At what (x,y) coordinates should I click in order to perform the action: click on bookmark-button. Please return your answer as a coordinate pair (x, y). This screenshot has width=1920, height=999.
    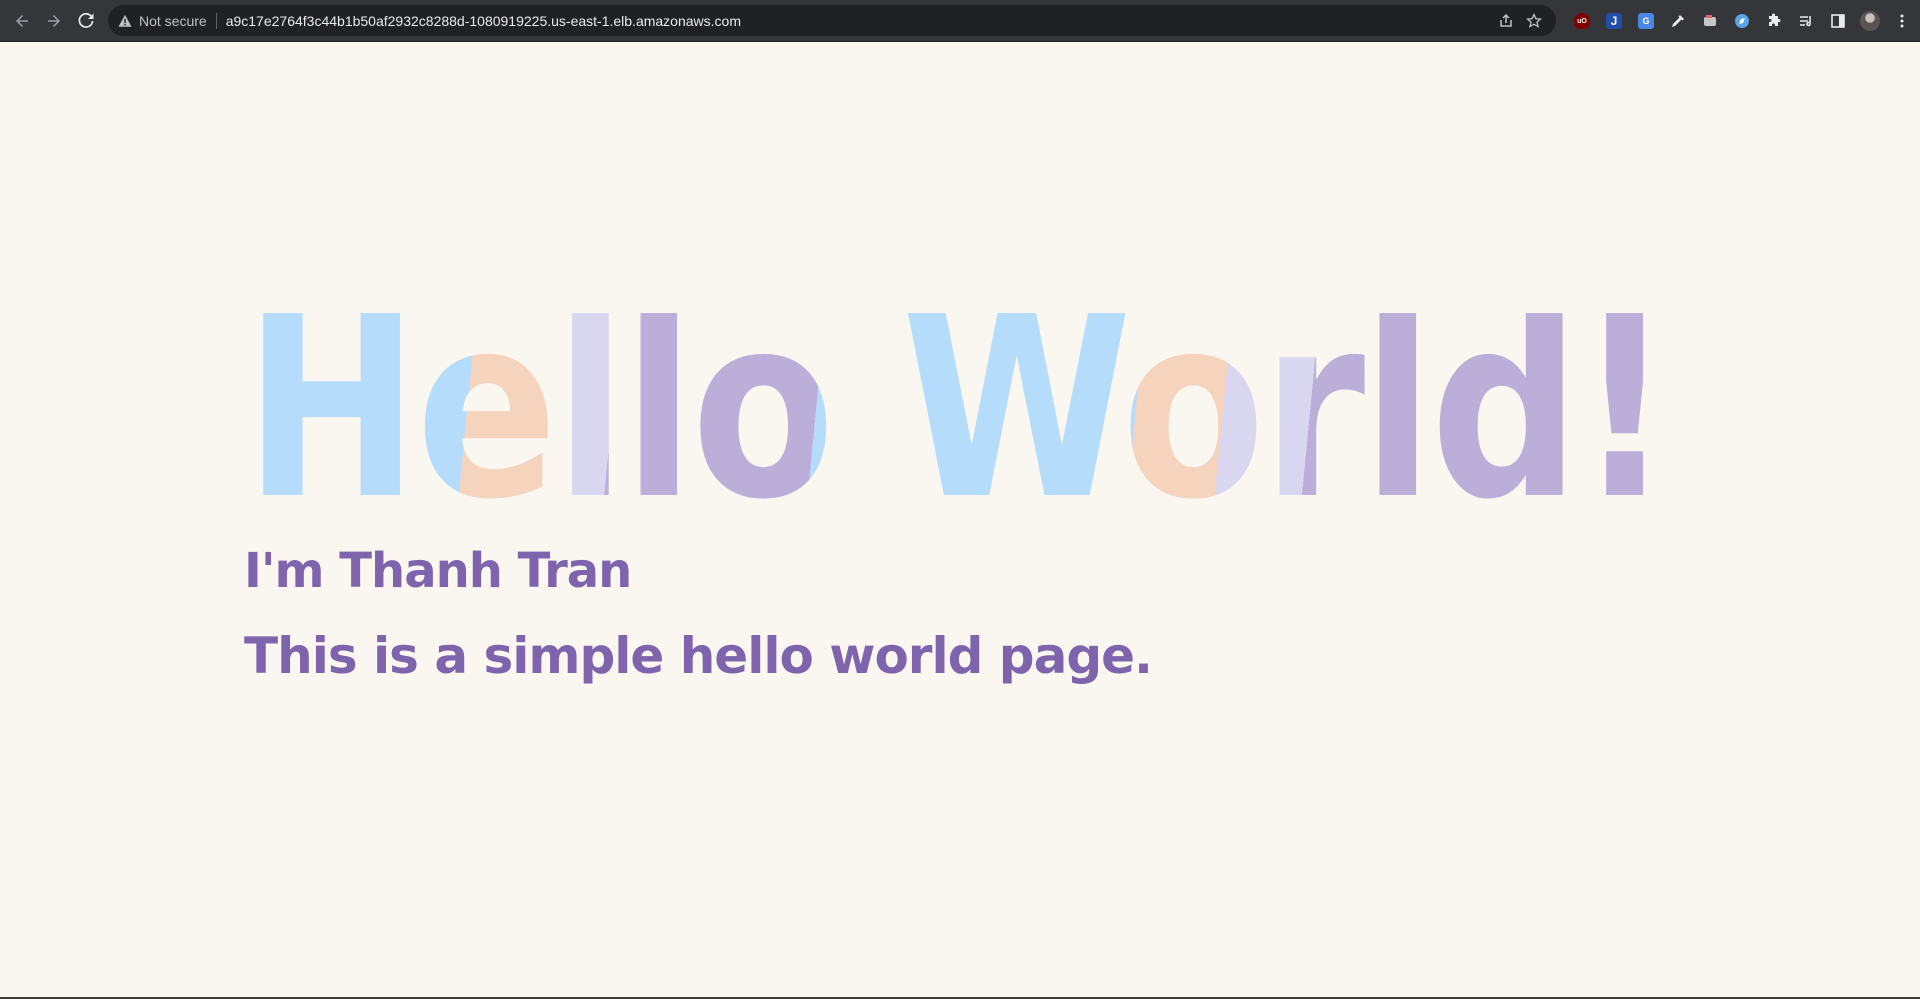
    Looking at the image, I should click on (1534, 21).